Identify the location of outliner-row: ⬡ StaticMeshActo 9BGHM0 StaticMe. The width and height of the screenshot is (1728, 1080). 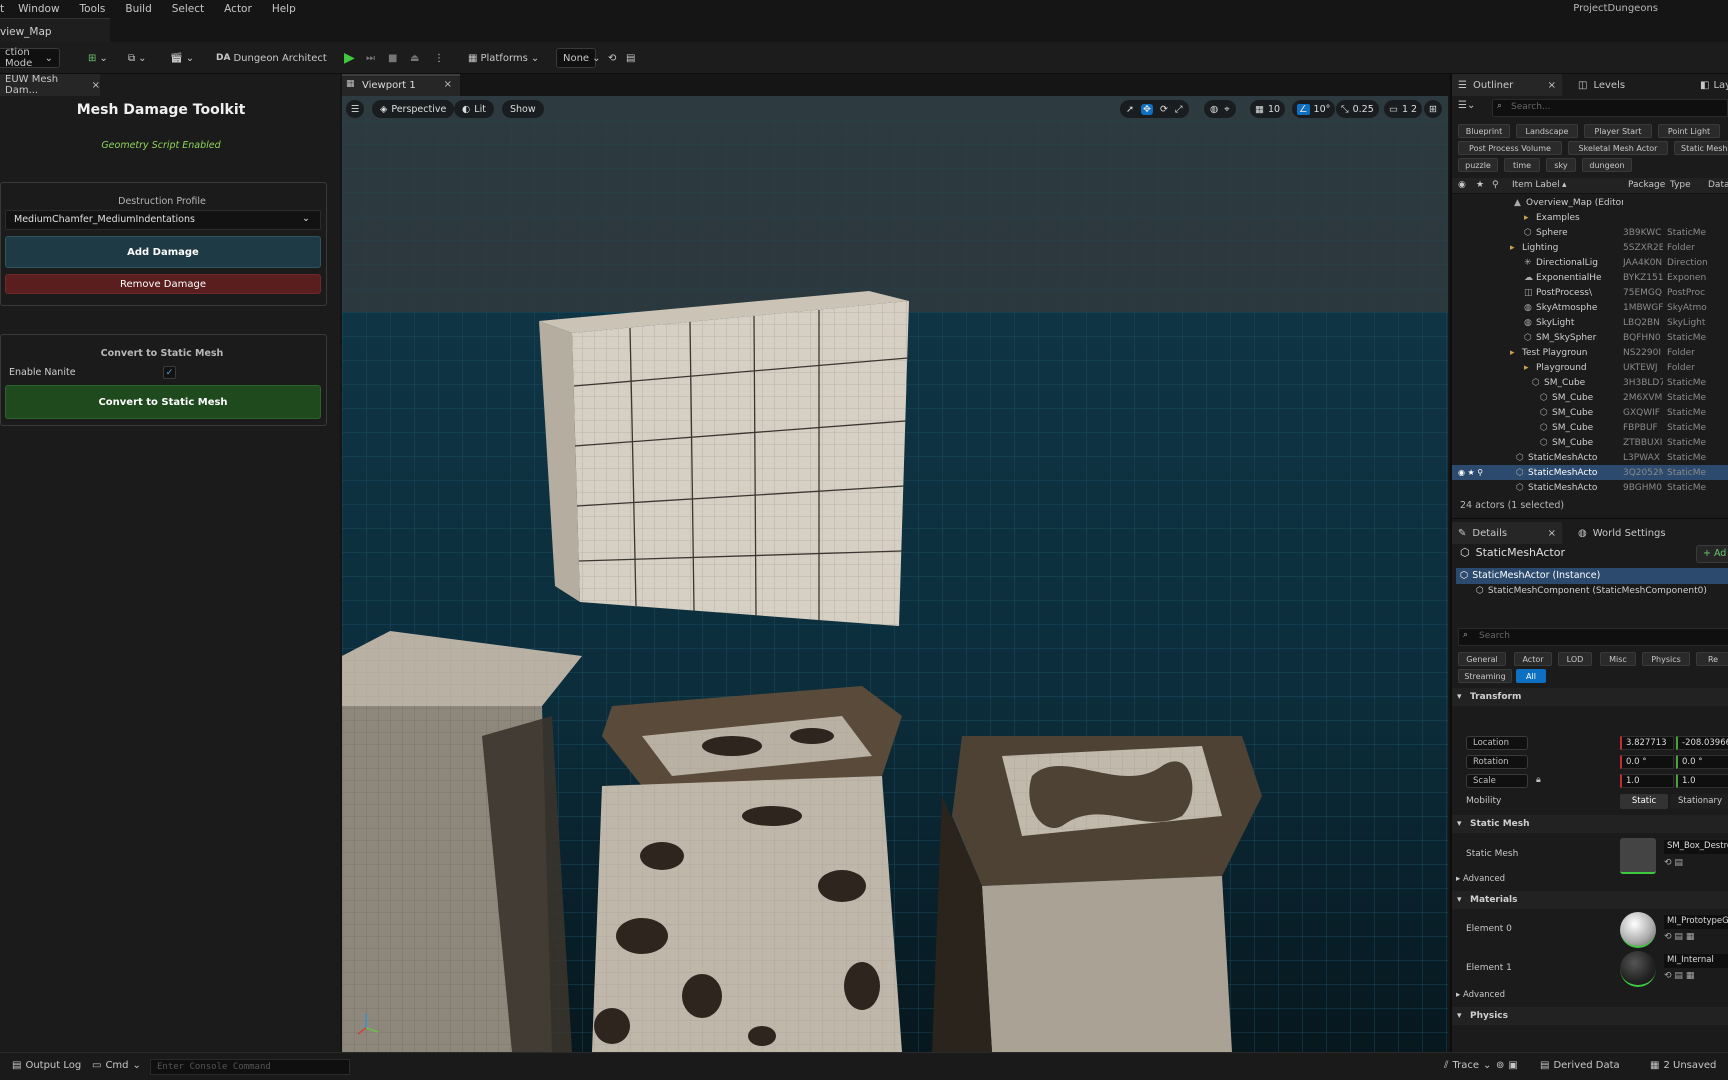
(1590, 487).